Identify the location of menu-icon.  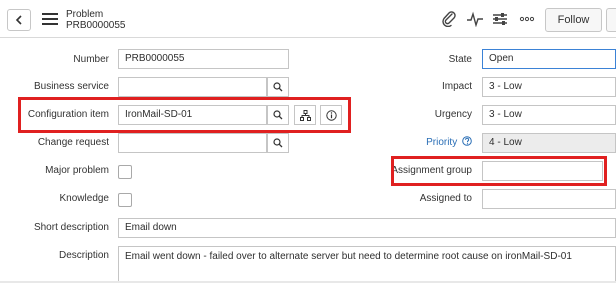
(50, 19).